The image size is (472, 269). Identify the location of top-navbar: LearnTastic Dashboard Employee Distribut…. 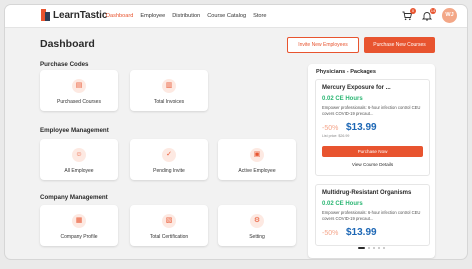
(236, 16).